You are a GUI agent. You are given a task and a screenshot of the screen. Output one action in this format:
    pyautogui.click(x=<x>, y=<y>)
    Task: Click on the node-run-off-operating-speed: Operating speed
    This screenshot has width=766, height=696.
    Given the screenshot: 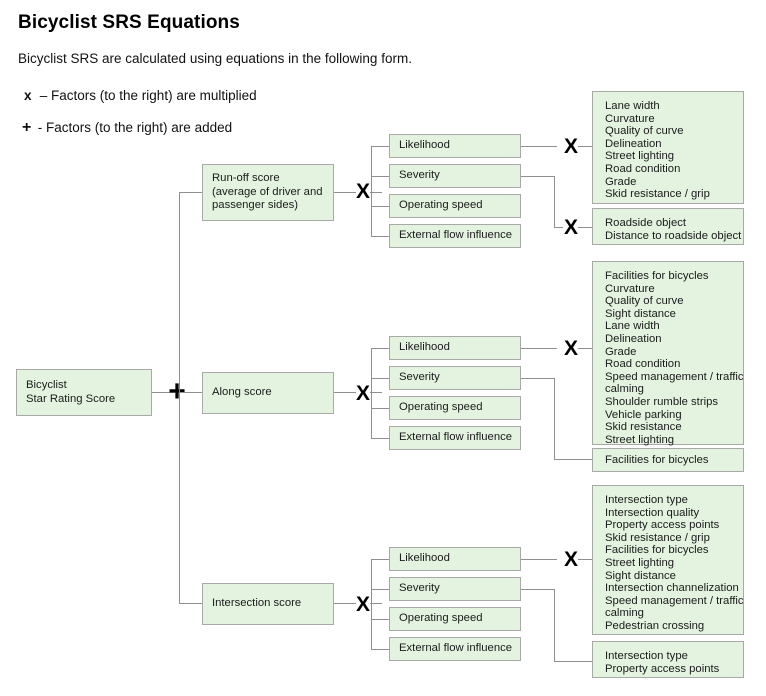 What is the action you would take?
    pyautogui.click(x=455, y=206)
    